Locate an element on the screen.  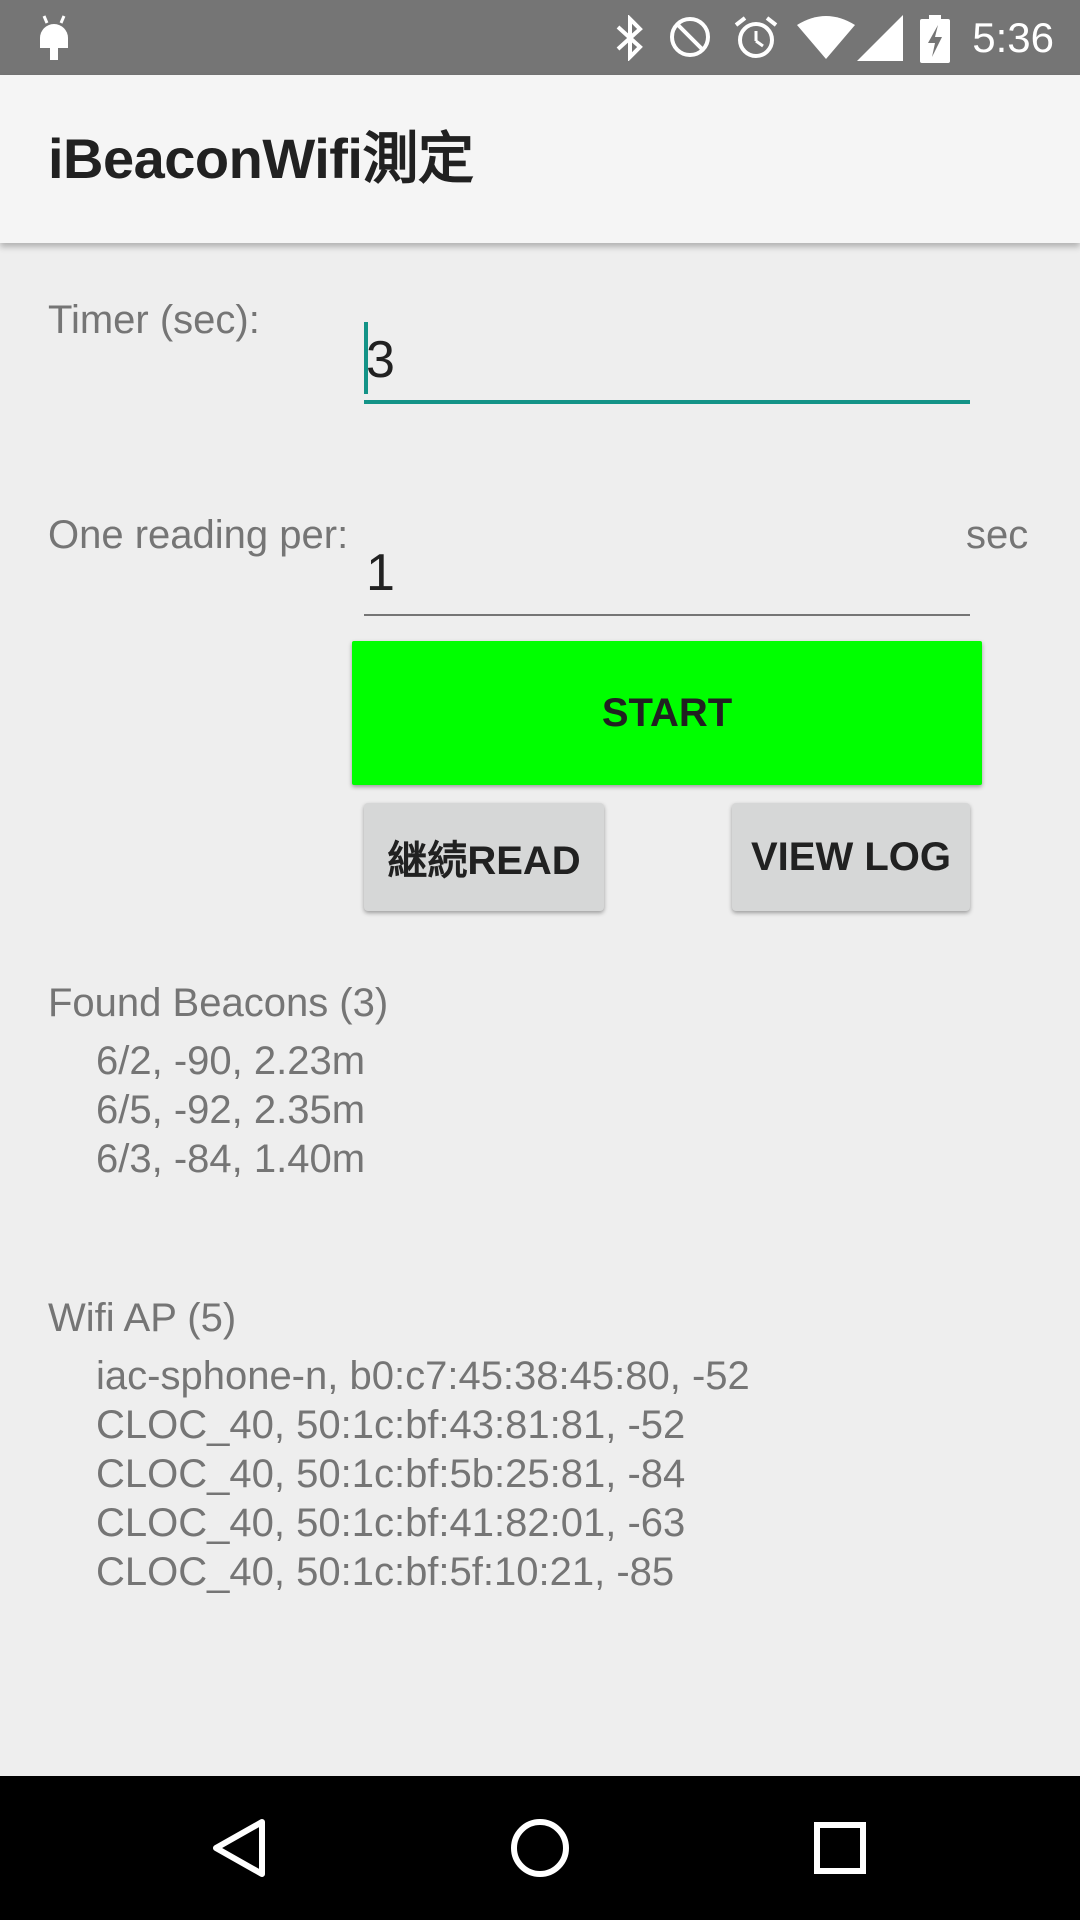
alarm-icon is located at coordinates (756, 37).